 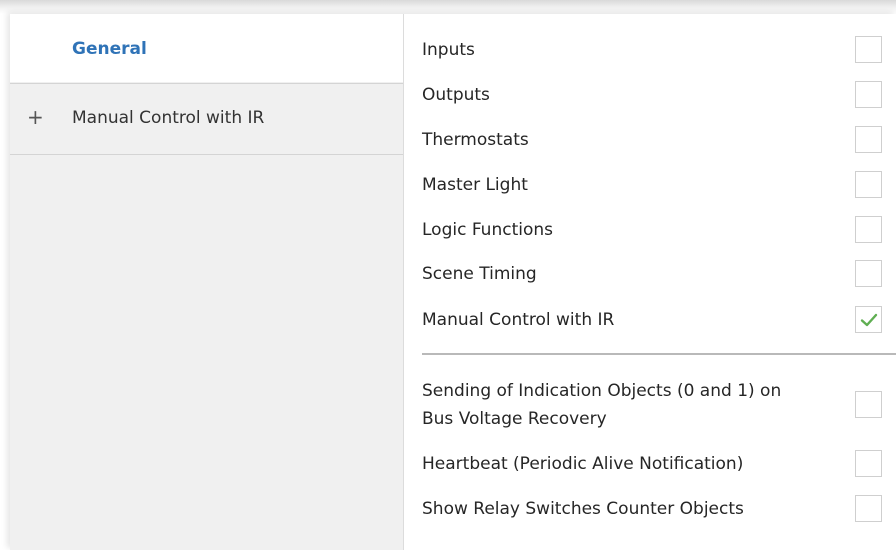 What do you see at coordinates (868, 229) in the screenshot?
I see `logic-functions-checkbox` at bounding box center [868, 229].